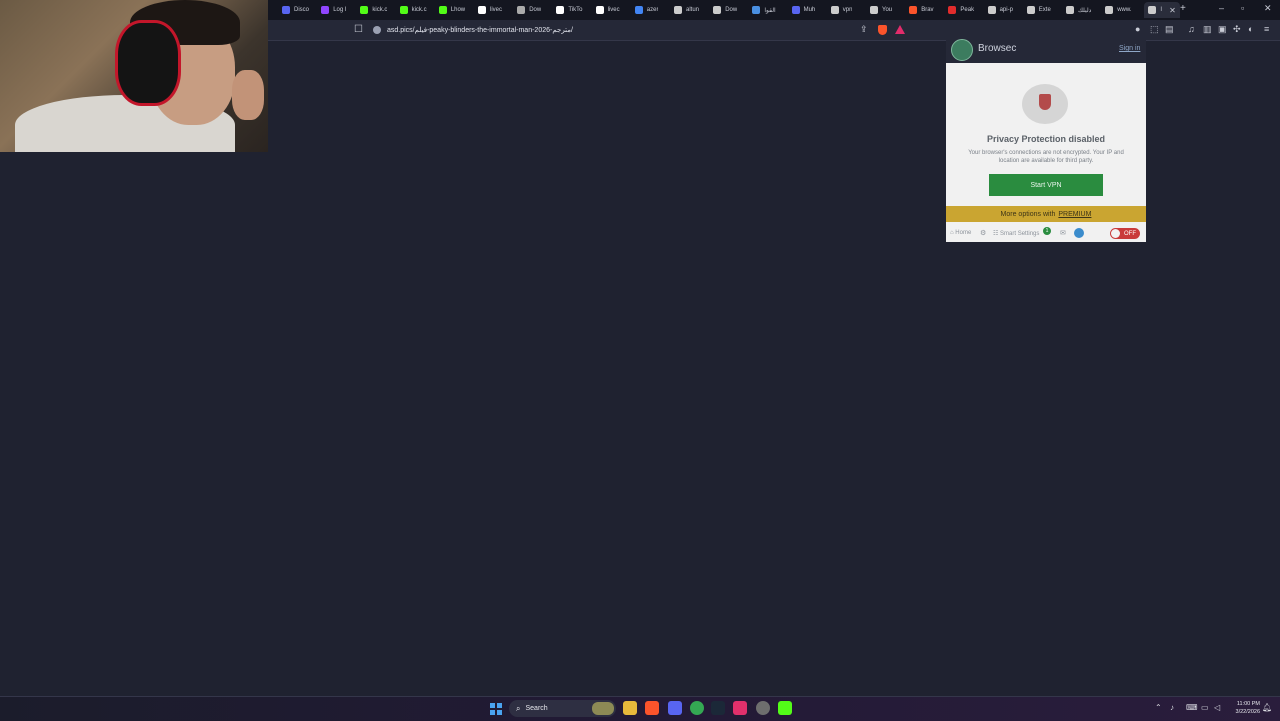 Image resolution: width=1280 pixels, height=721 pixels. What do you see at coordinates (652, 708) in the screenshot?
I see `brave-browser-icon` at bounding box center [652, 708].